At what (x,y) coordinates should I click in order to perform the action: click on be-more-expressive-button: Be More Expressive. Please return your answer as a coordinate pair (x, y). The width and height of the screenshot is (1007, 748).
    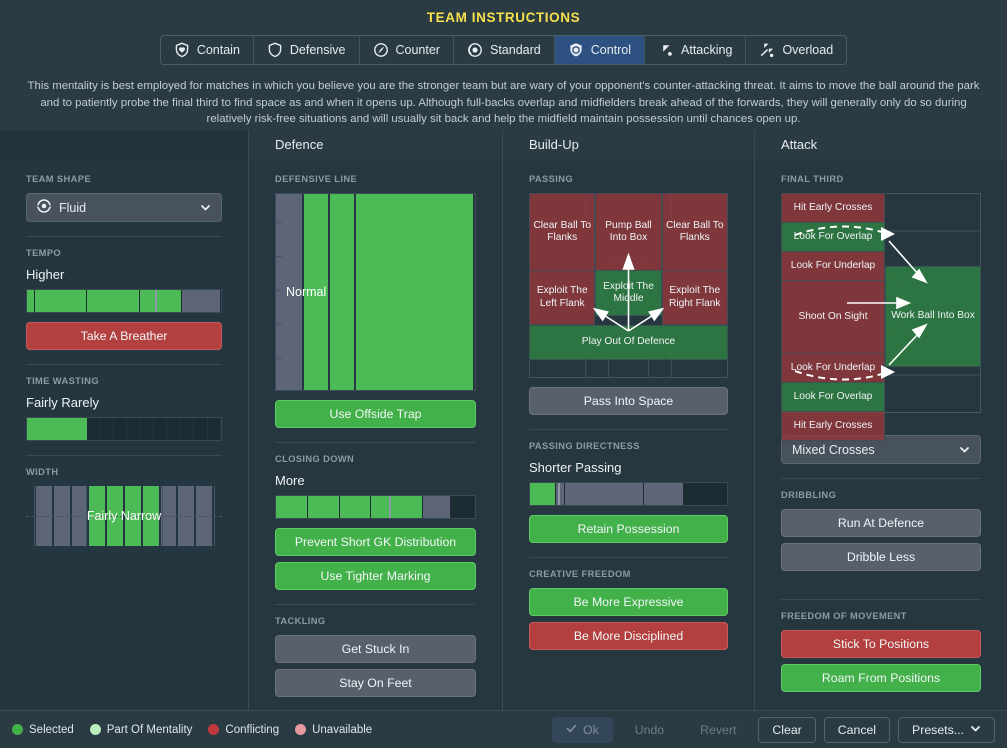
    Looking at the image, I should click on (628, 602).